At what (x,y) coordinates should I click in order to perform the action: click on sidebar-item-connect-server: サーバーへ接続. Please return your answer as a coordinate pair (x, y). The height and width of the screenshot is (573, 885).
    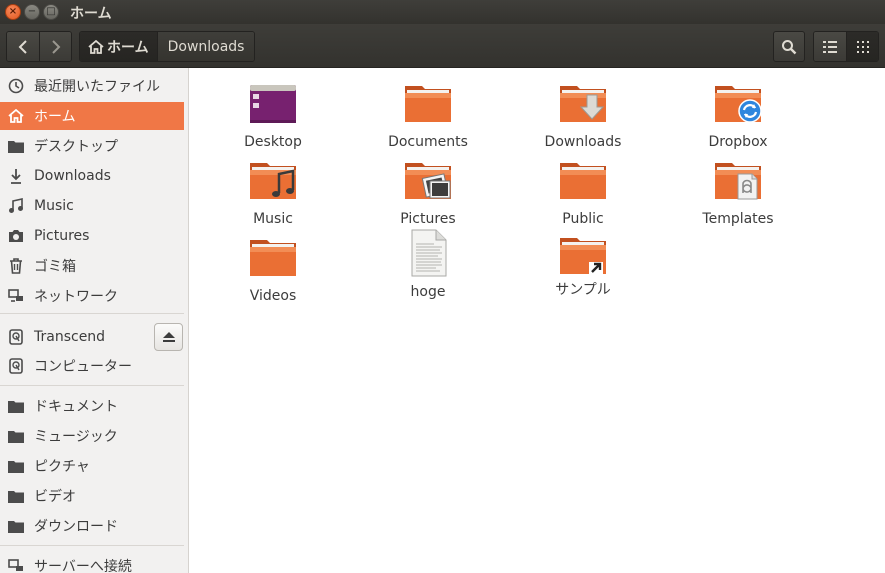
    Looking at the image, I should click on (92, 562).